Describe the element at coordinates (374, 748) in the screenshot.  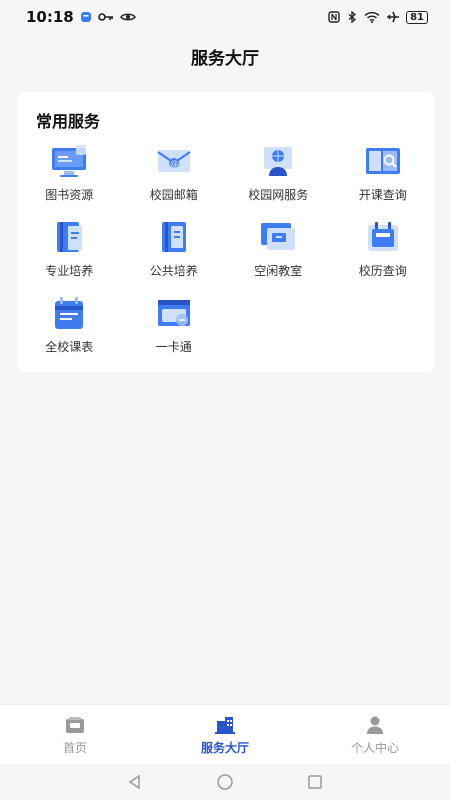
I see `tab-label: 个人中心` at that location.